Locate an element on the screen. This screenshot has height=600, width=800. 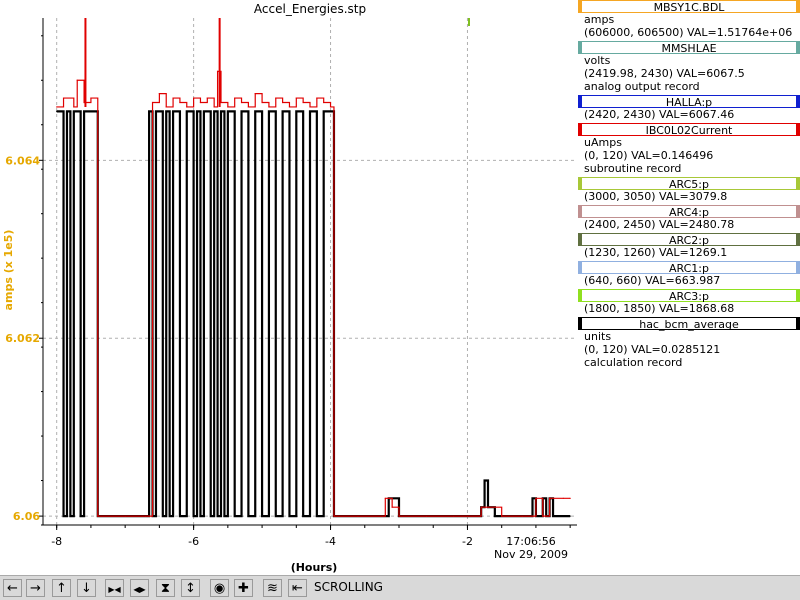
add-button: ✚ is located at coordinates (243, 588).